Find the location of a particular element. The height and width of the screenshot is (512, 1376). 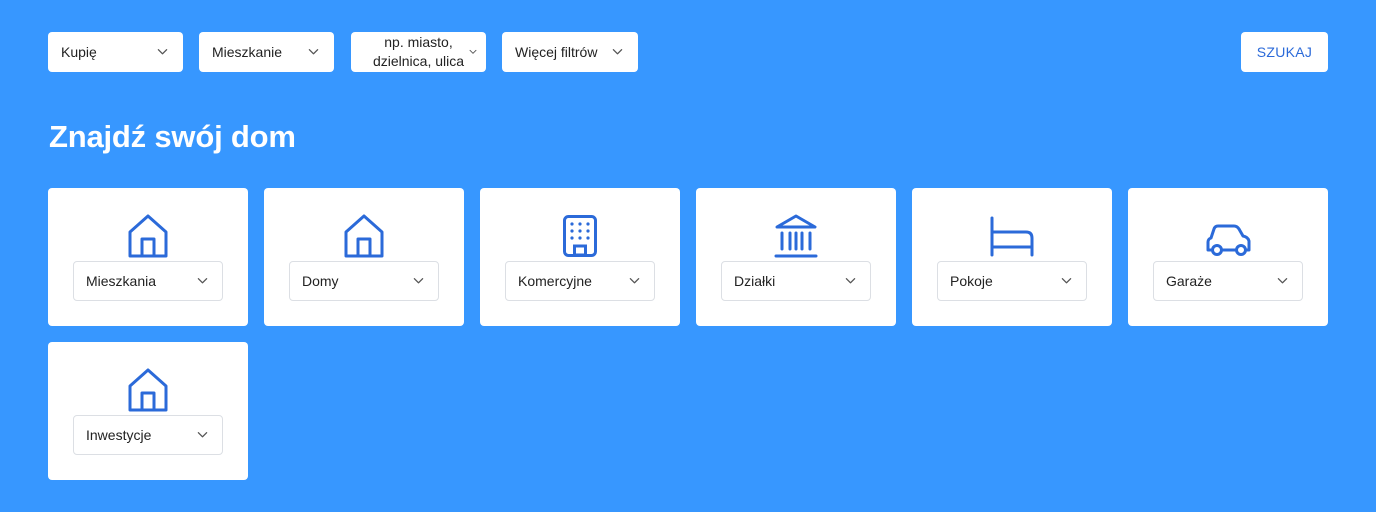

category-card-inwestycje: Inwestycje is located at coordinates (148, 411).